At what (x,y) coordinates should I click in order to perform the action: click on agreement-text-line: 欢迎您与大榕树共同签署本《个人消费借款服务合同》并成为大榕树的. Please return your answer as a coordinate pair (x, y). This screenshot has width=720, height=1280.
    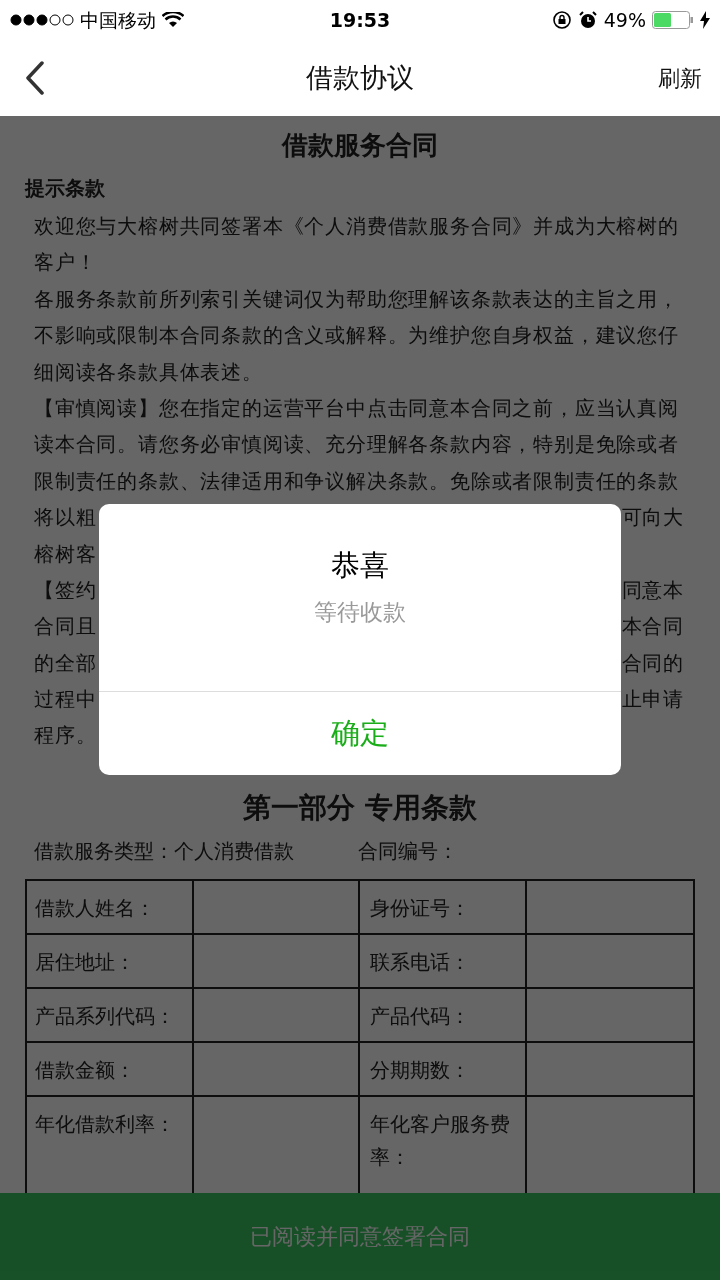
    Looking at the image, I should click on (356, 226).